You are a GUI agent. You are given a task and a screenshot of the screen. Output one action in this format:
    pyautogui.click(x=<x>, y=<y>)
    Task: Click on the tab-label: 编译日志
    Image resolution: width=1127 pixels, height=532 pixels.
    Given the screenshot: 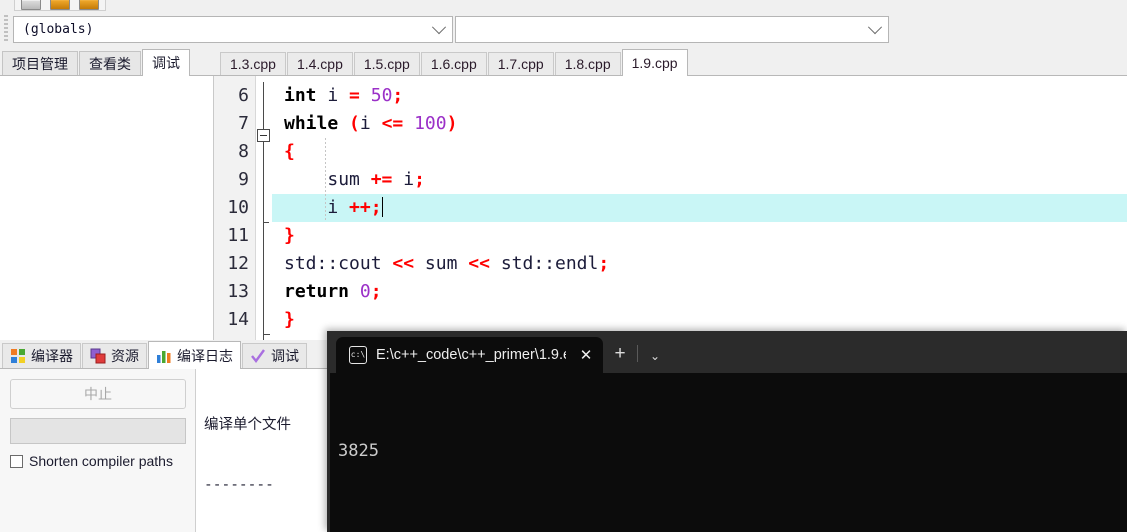 What is the action you would take?
    pyautogui.click(x=205, y=355)
    